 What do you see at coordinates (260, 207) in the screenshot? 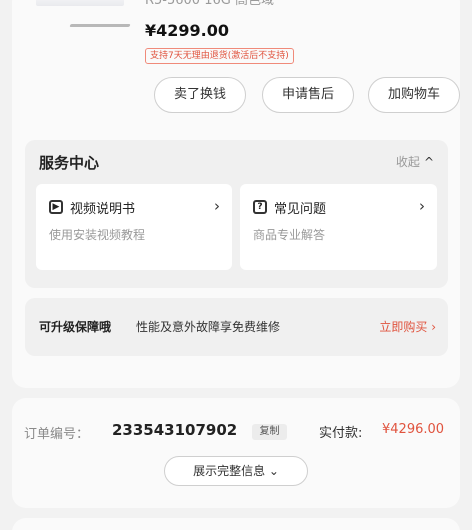
I see `faq-icon: ?` at bounding box center [260, 207].